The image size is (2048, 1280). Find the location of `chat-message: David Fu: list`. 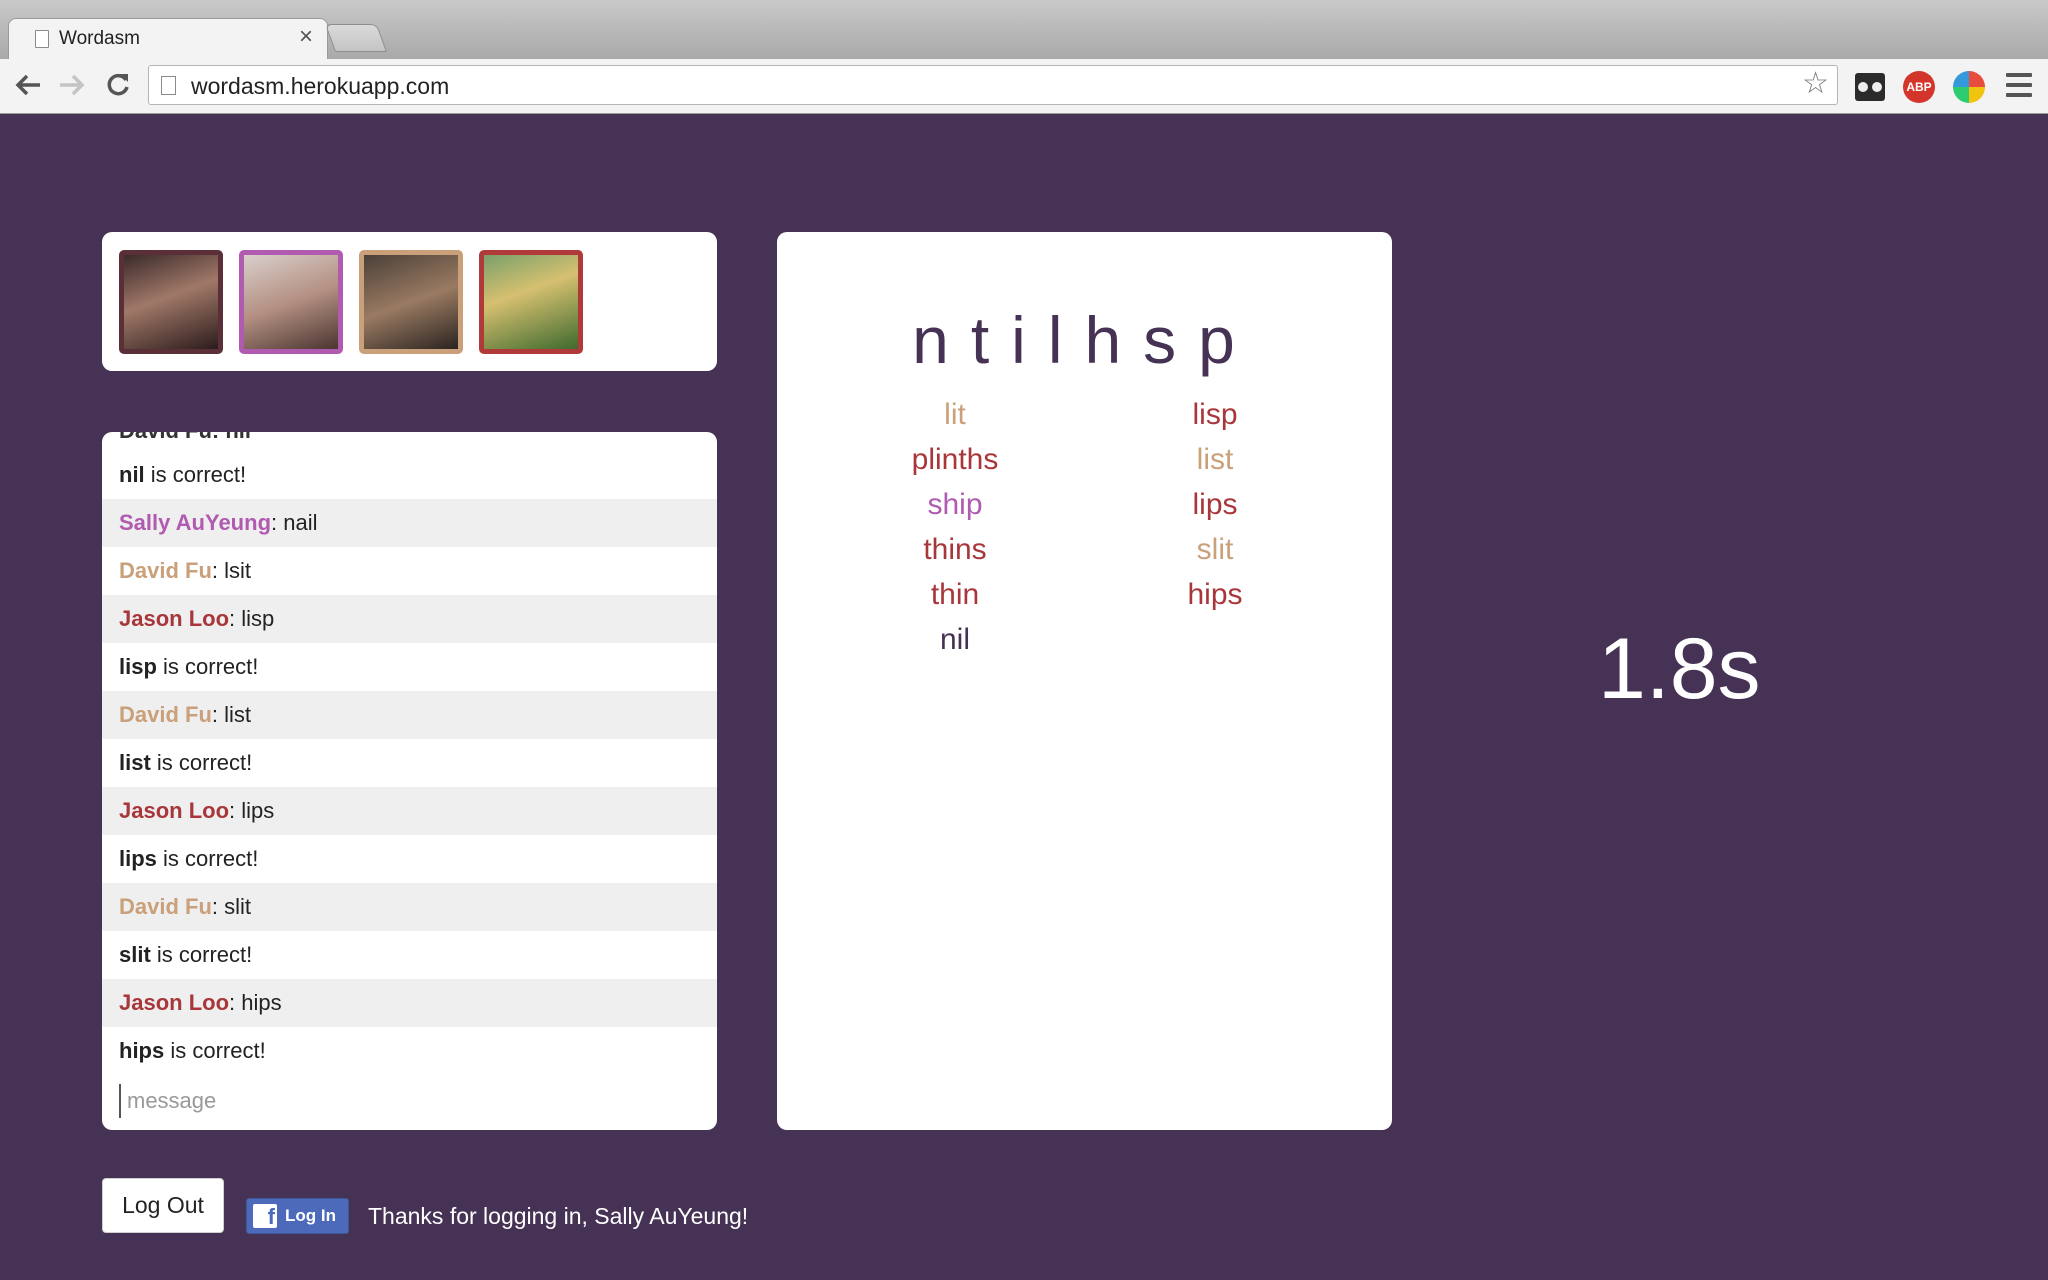

chat-message: David Fu: list is located at coordinates (409, 715).